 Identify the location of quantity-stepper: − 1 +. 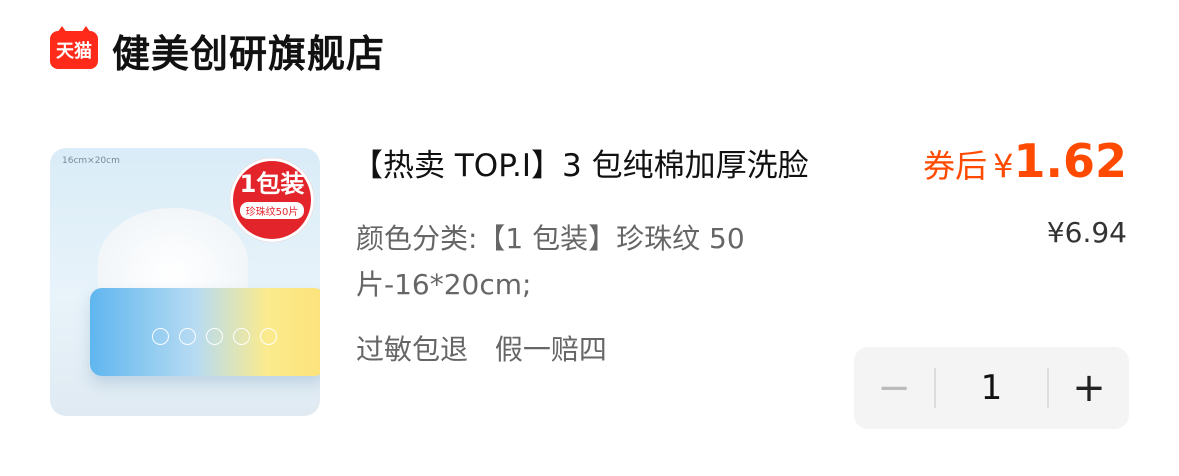
(991, 388).